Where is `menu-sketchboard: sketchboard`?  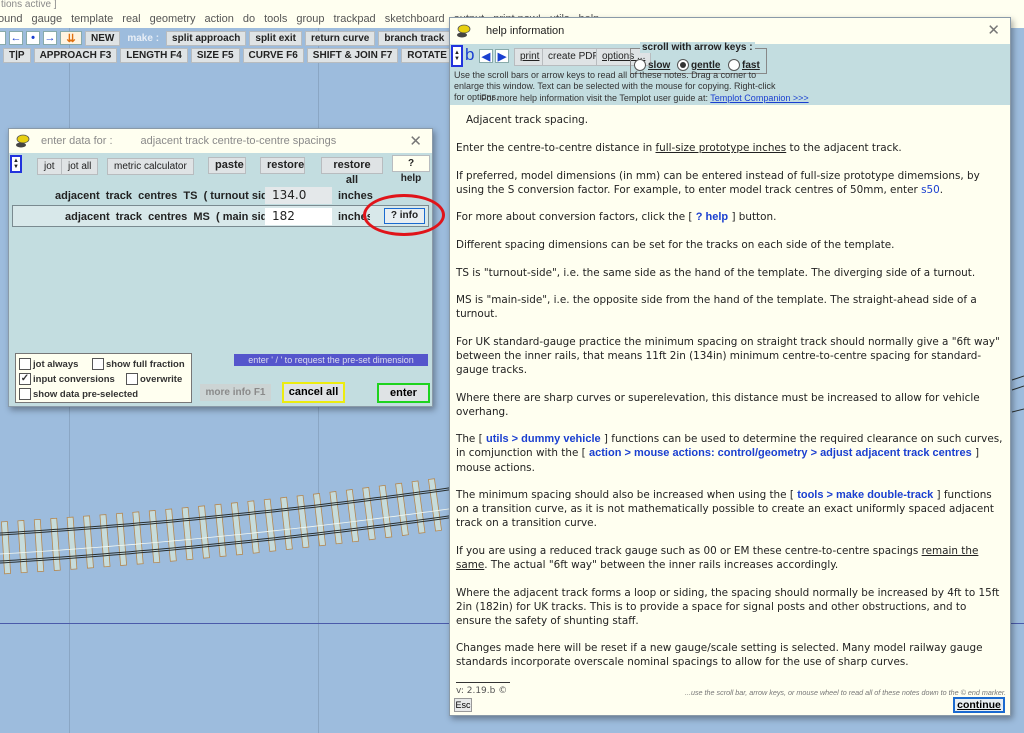 menu-sketchboard: sketchboard is located at coordinates (415, 19).